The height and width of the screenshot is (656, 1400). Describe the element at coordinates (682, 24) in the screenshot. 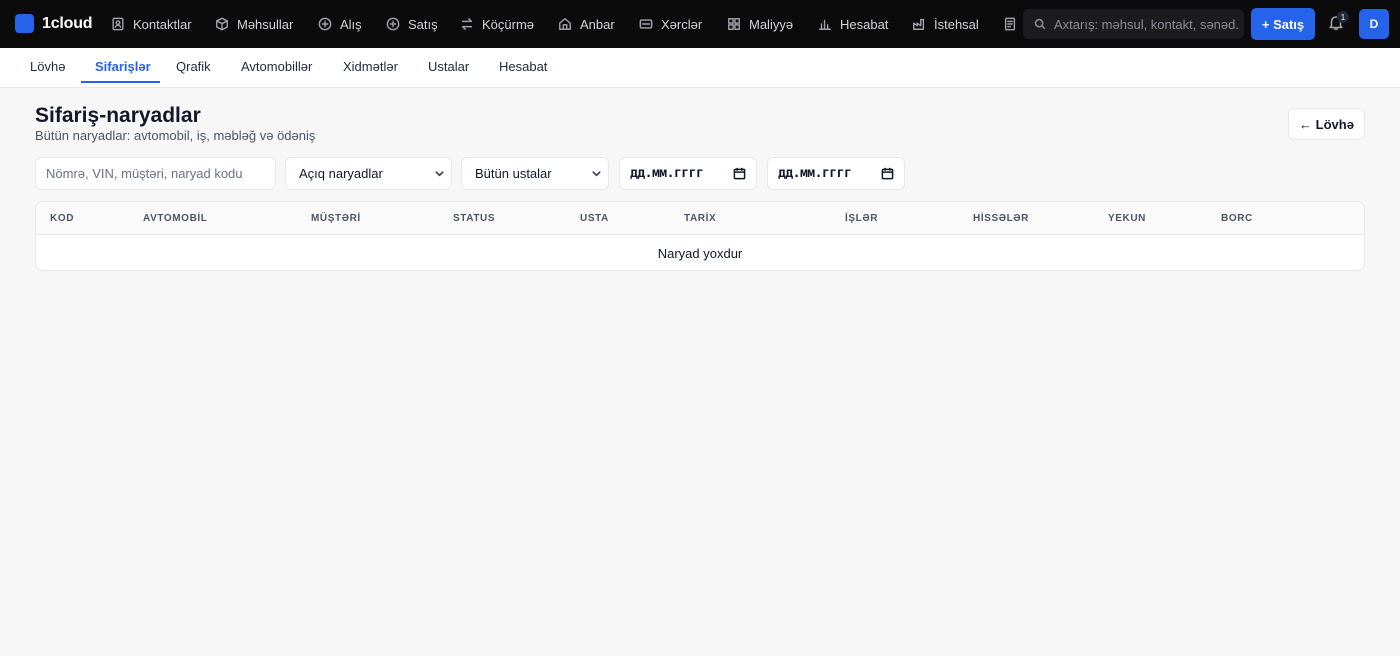

I see `nav-label: Xərclər` at that location.